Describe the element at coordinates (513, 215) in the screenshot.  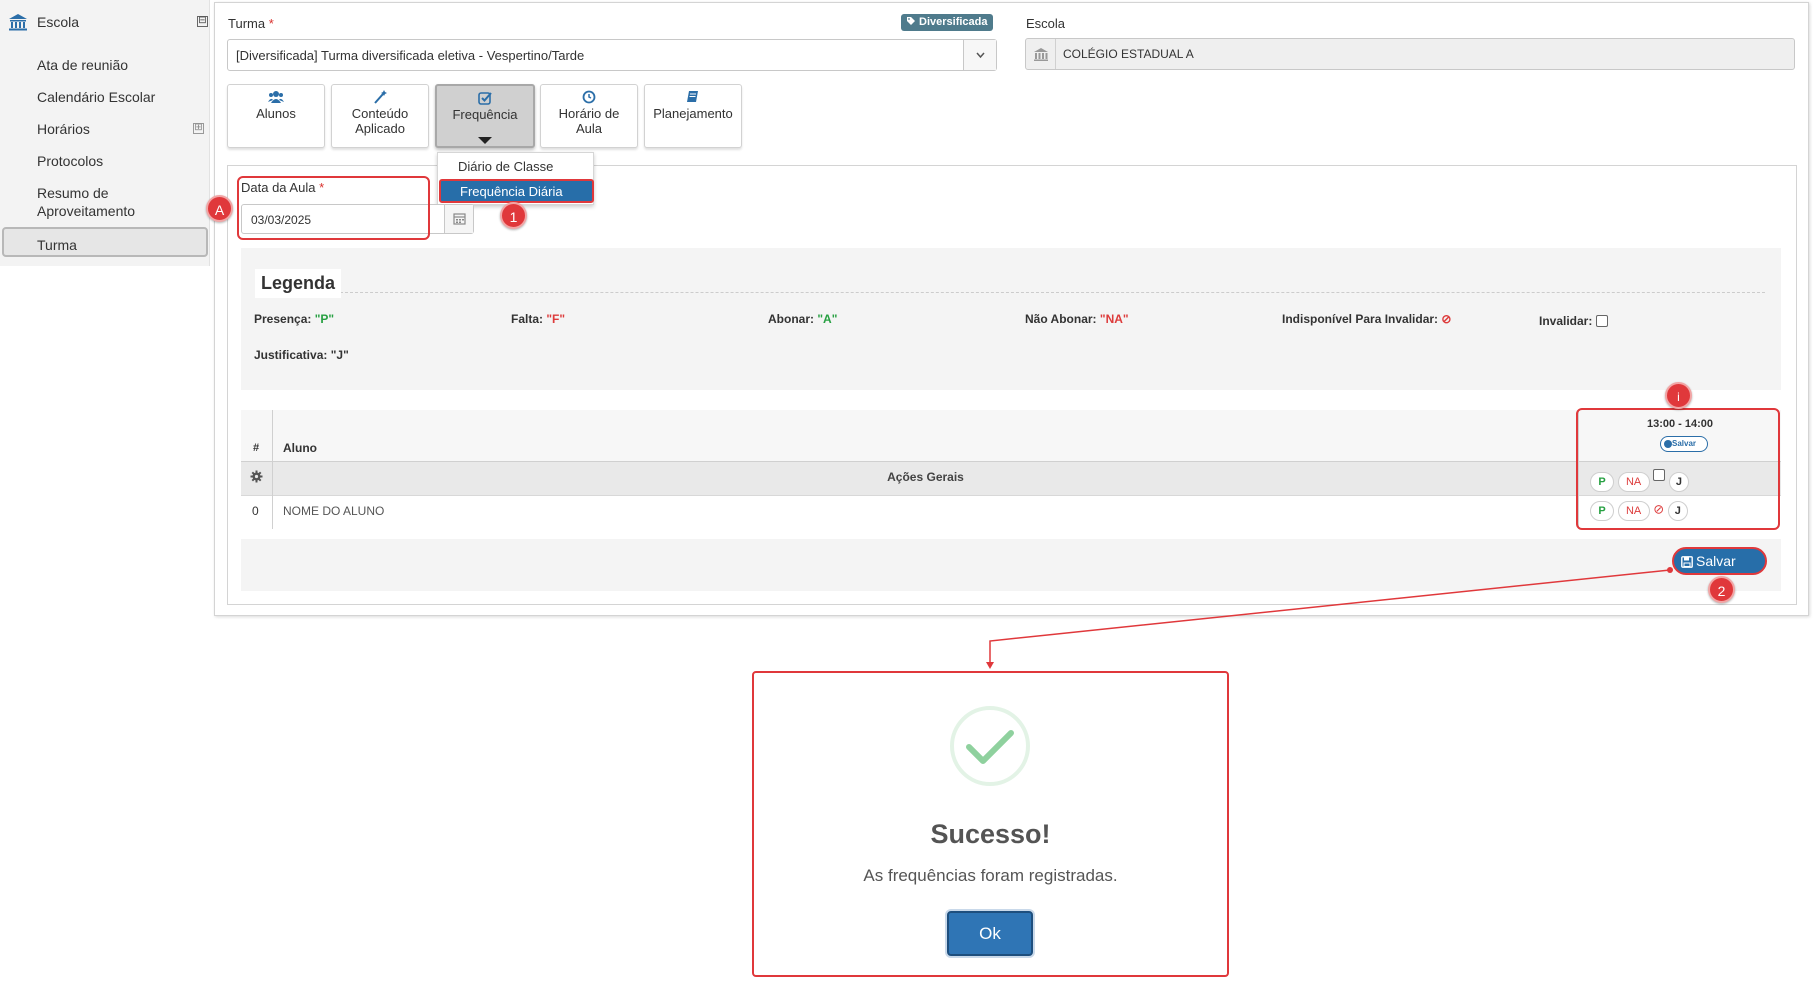
I see `marker-1: 1` at that location.